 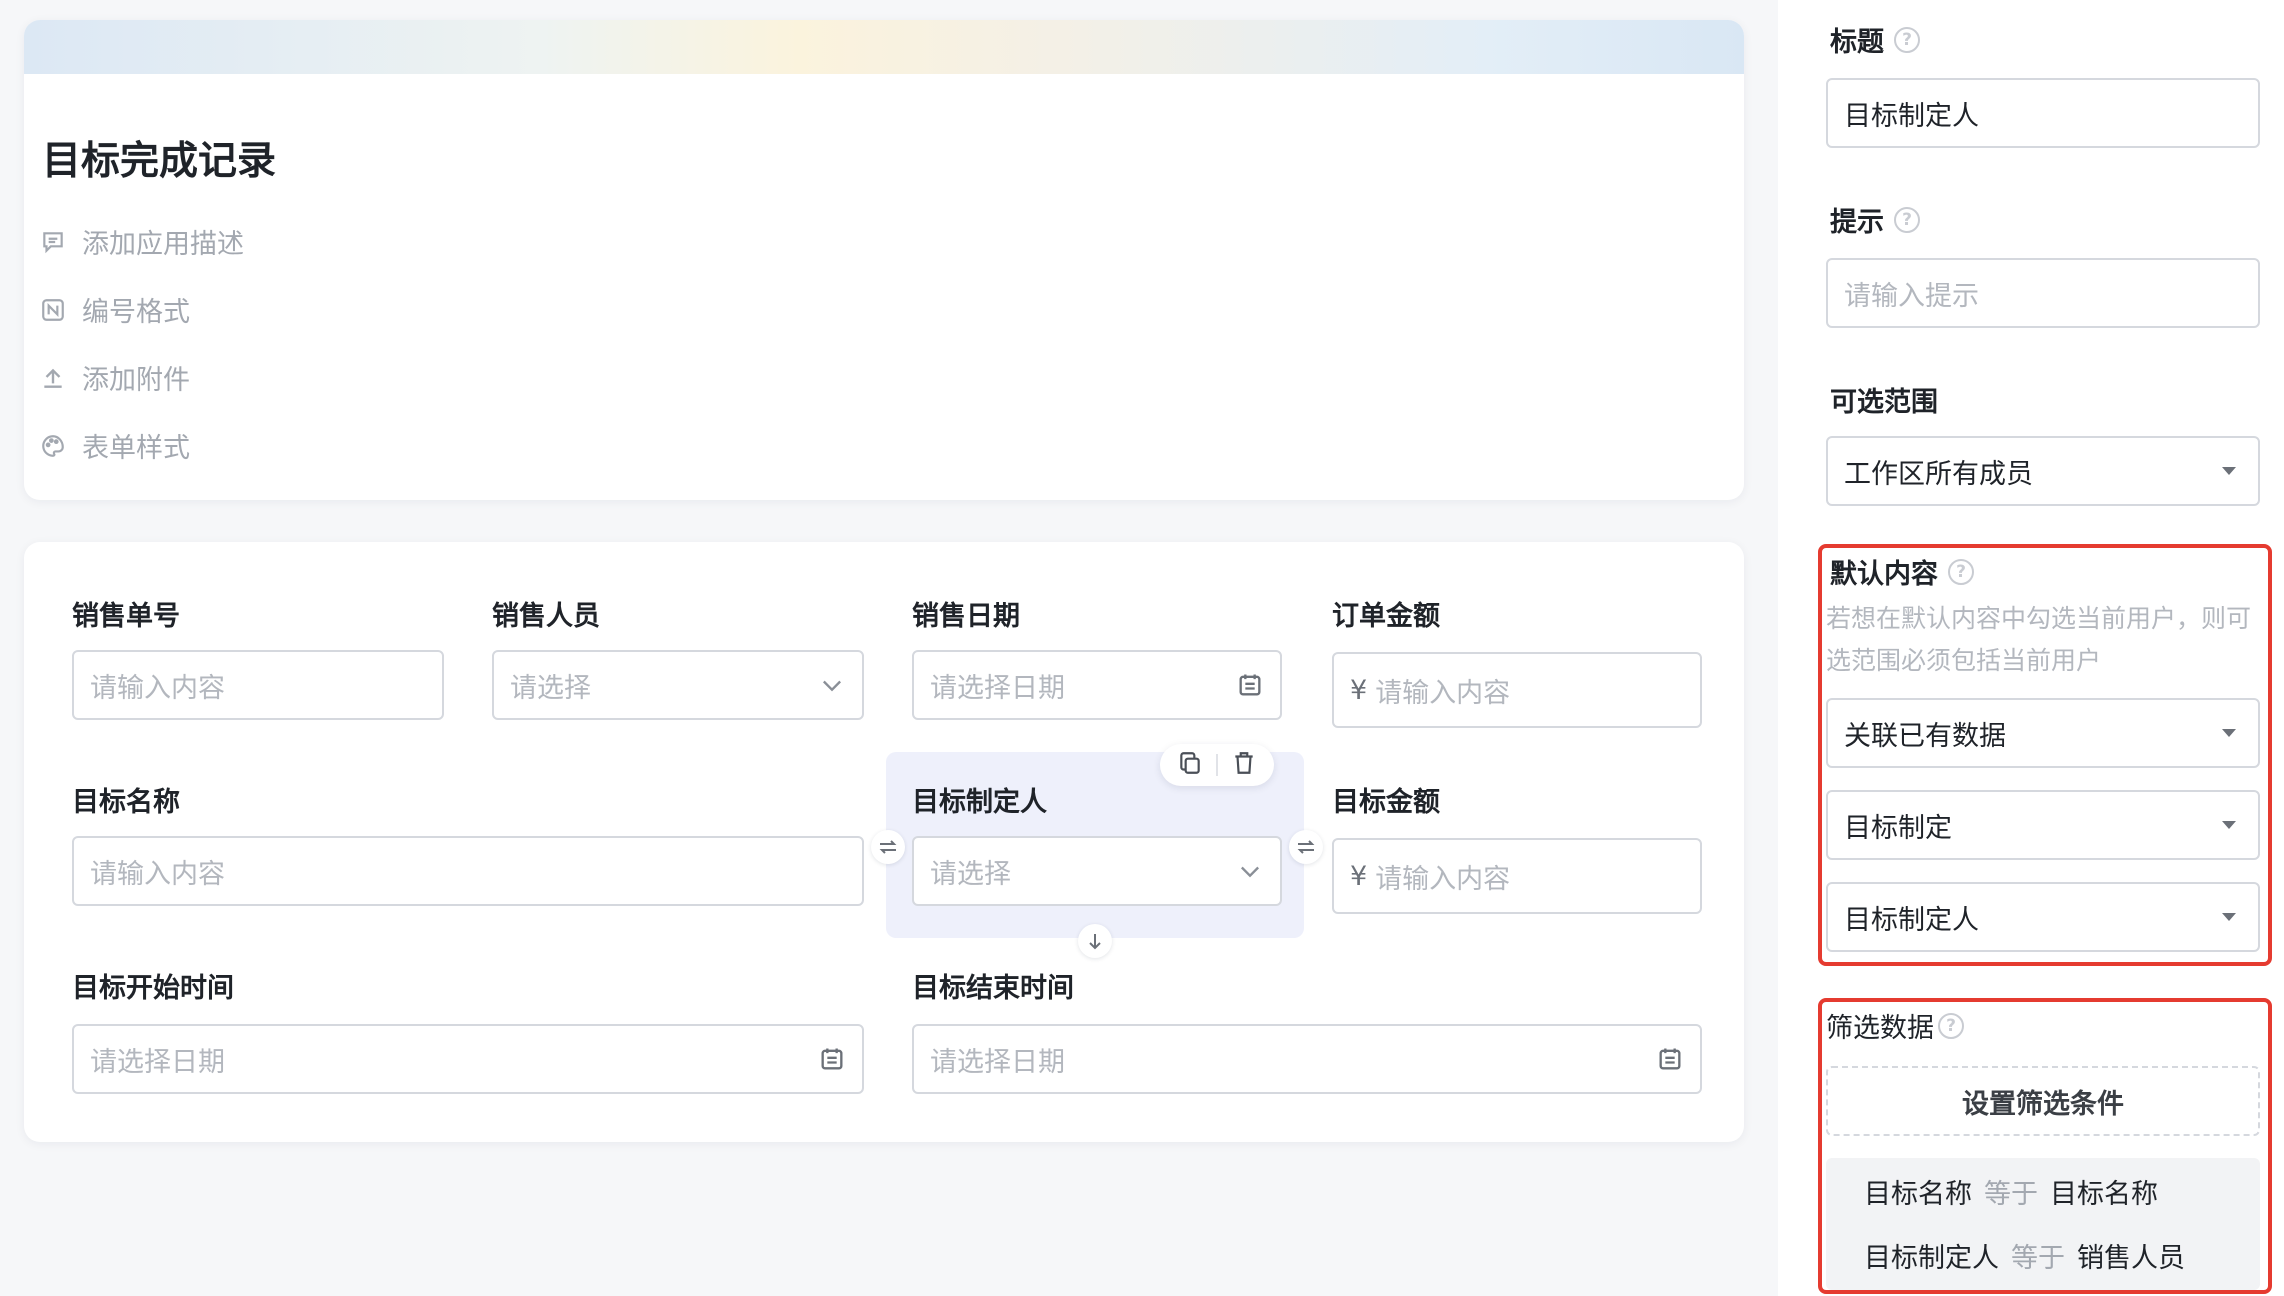 What do you see at coordinates (1931, 1258) in the screenshot?
I see `condition-field: 目标制定人` at bounding box center [1931, 1258].